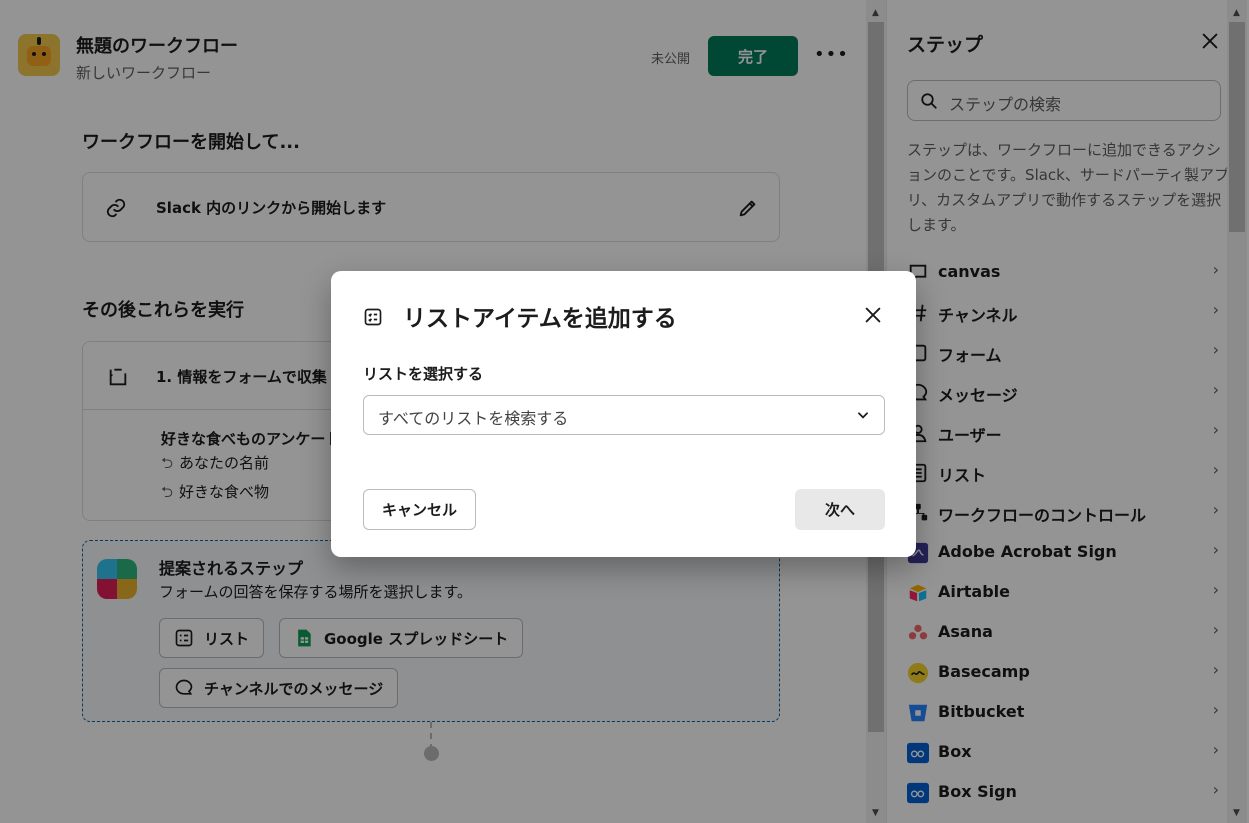 This screenshot has height=823, width=1249. I want to click on close-icon, so click(873, 315).